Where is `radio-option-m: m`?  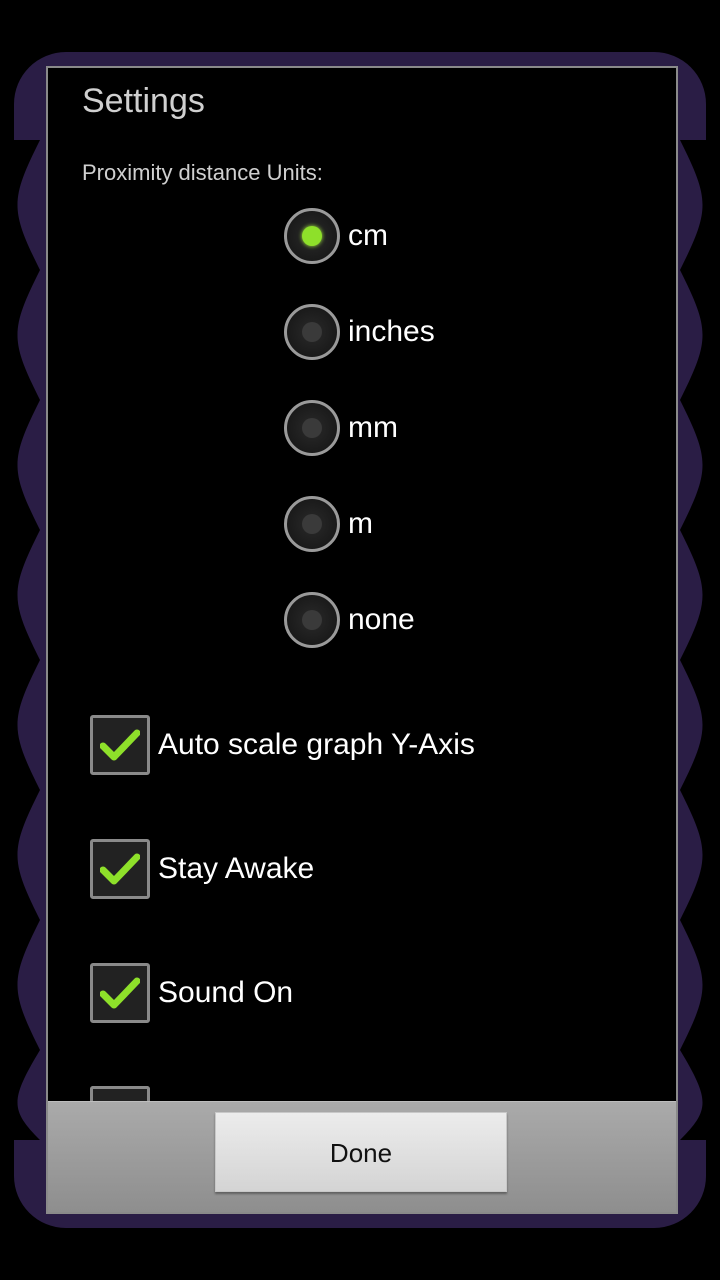
radio-option-m: m is located at coordinates (328, 524).